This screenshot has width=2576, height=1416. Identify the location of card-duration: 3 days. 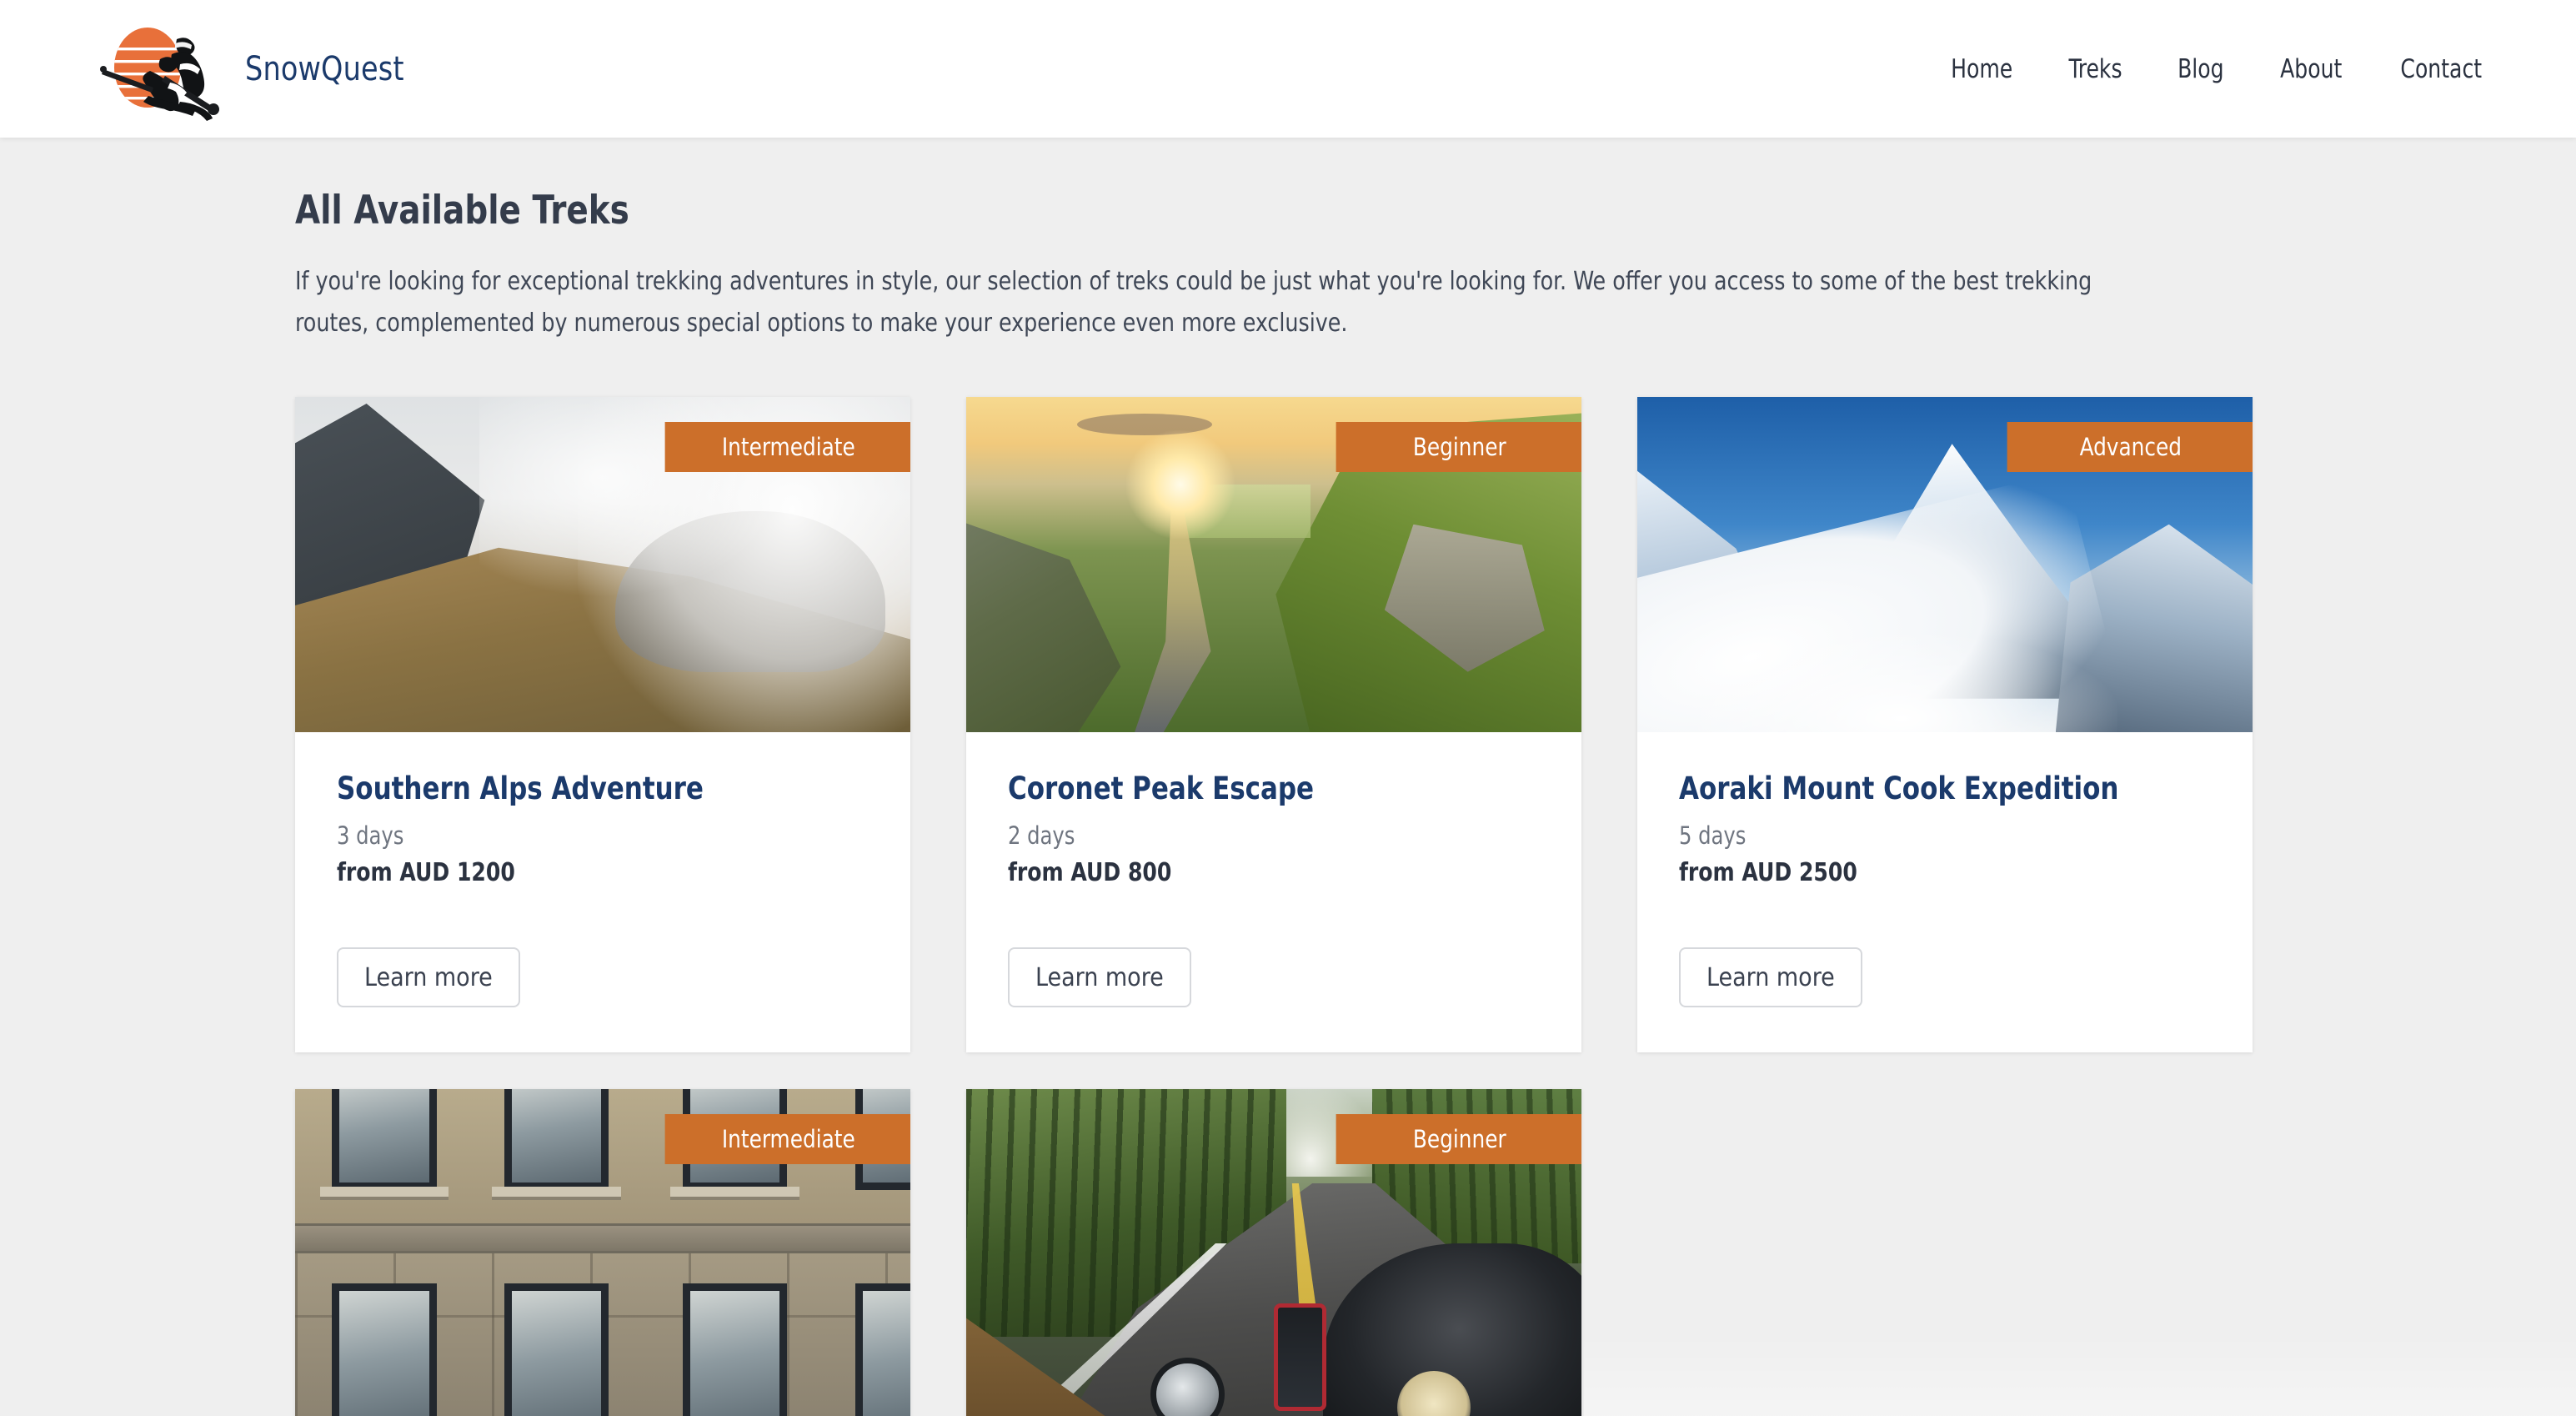
(370, 835).